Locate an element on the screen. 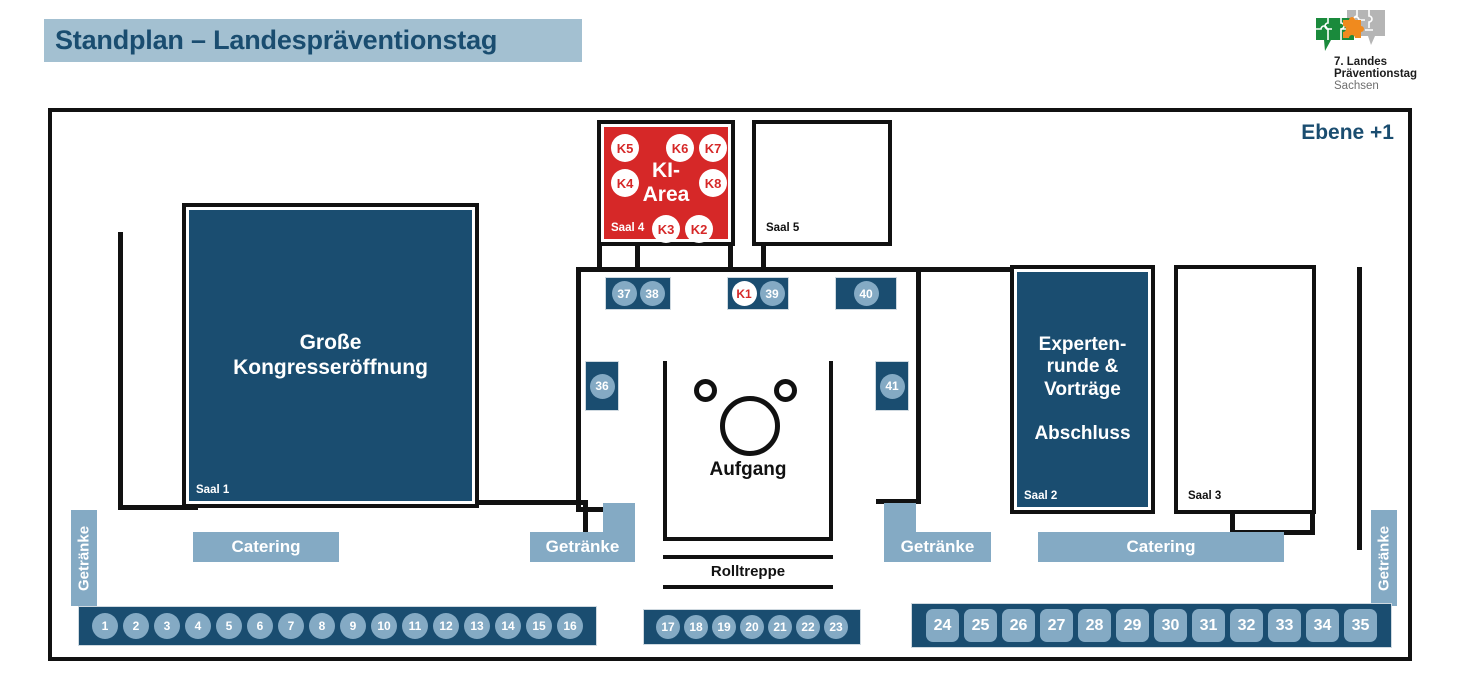 This screenshot has height=680, width=1460. service-catering-left: Catering is located at coordinates (266, 547).